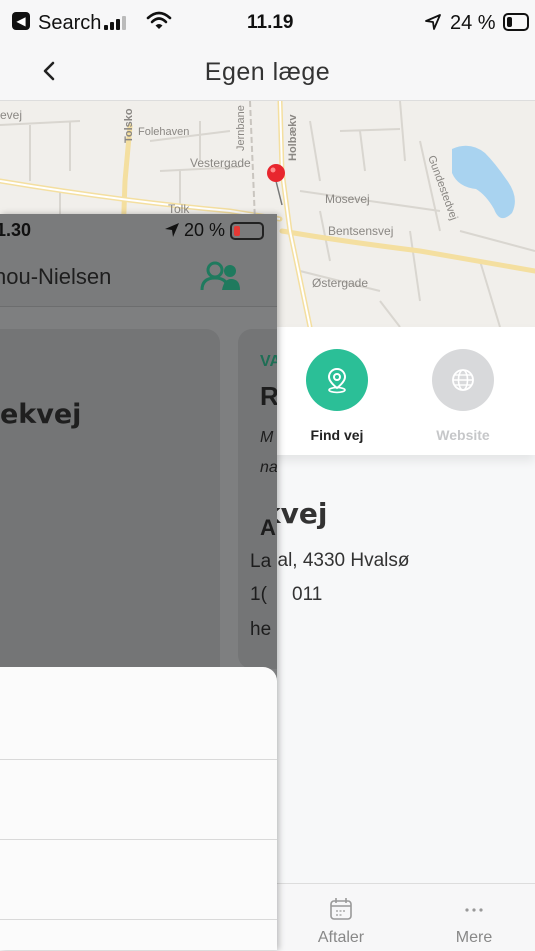  Describe the element at coordinates (268, 361) in the screenshot. I see `overlay-card2-heading: VA` at that location.